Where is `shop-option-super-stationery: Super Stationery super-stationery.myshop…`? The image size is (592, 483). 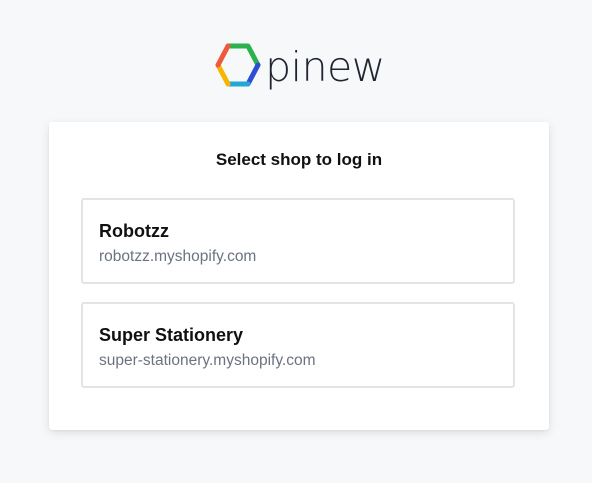 shop-option-super-stationery: Super Stationery super-stationery.myshop… is located at coordinates (298, 345).